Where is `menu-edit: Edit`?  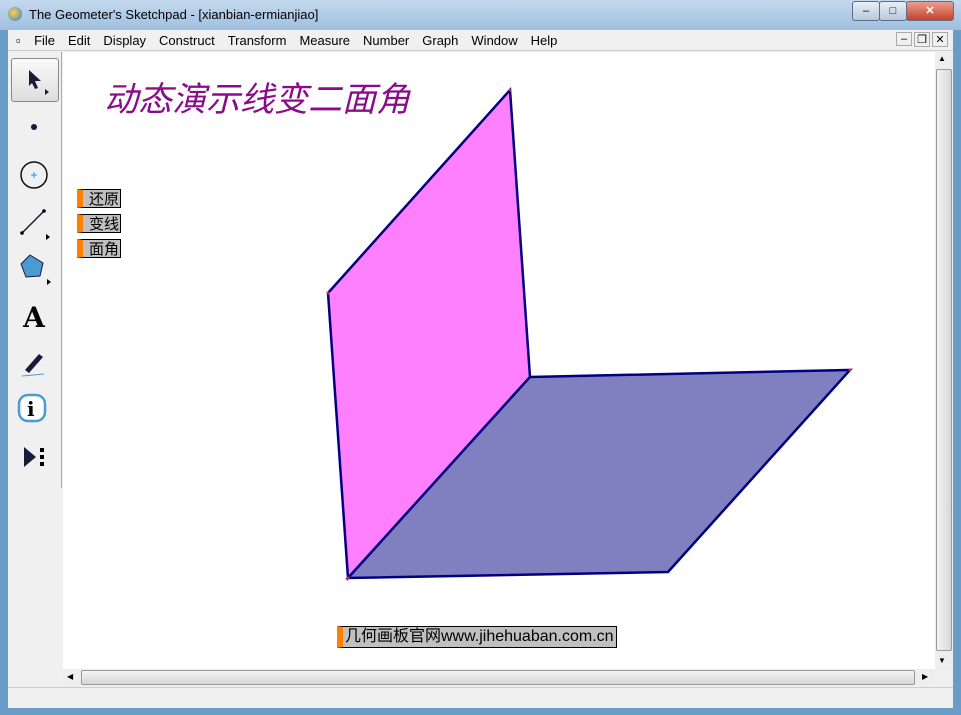 menu-edit: Edit is located at coordinates (78, 39).